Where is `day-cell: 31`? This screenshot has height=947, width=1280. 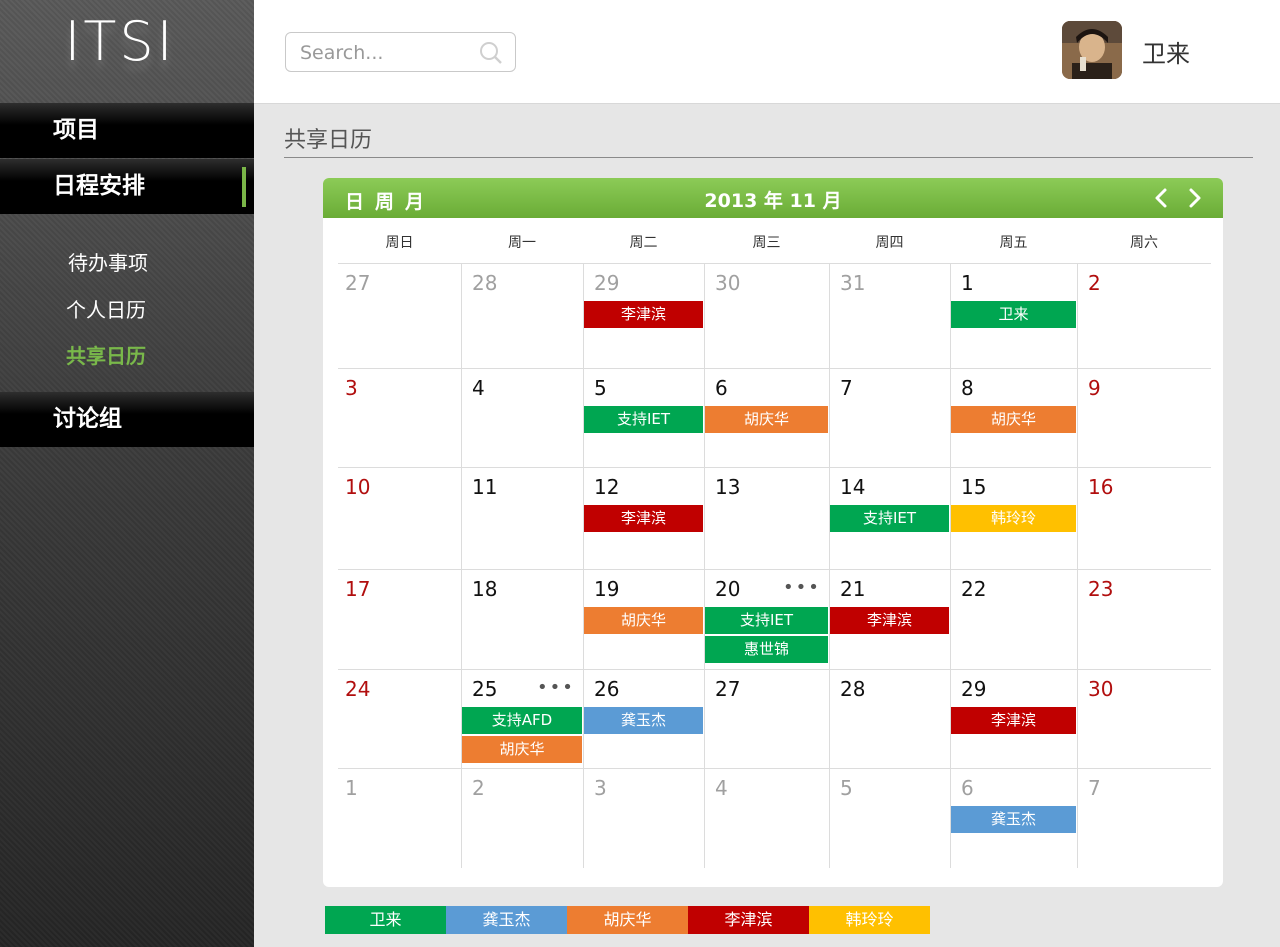 day-cell: 31 is located at coordinates (889, 315).